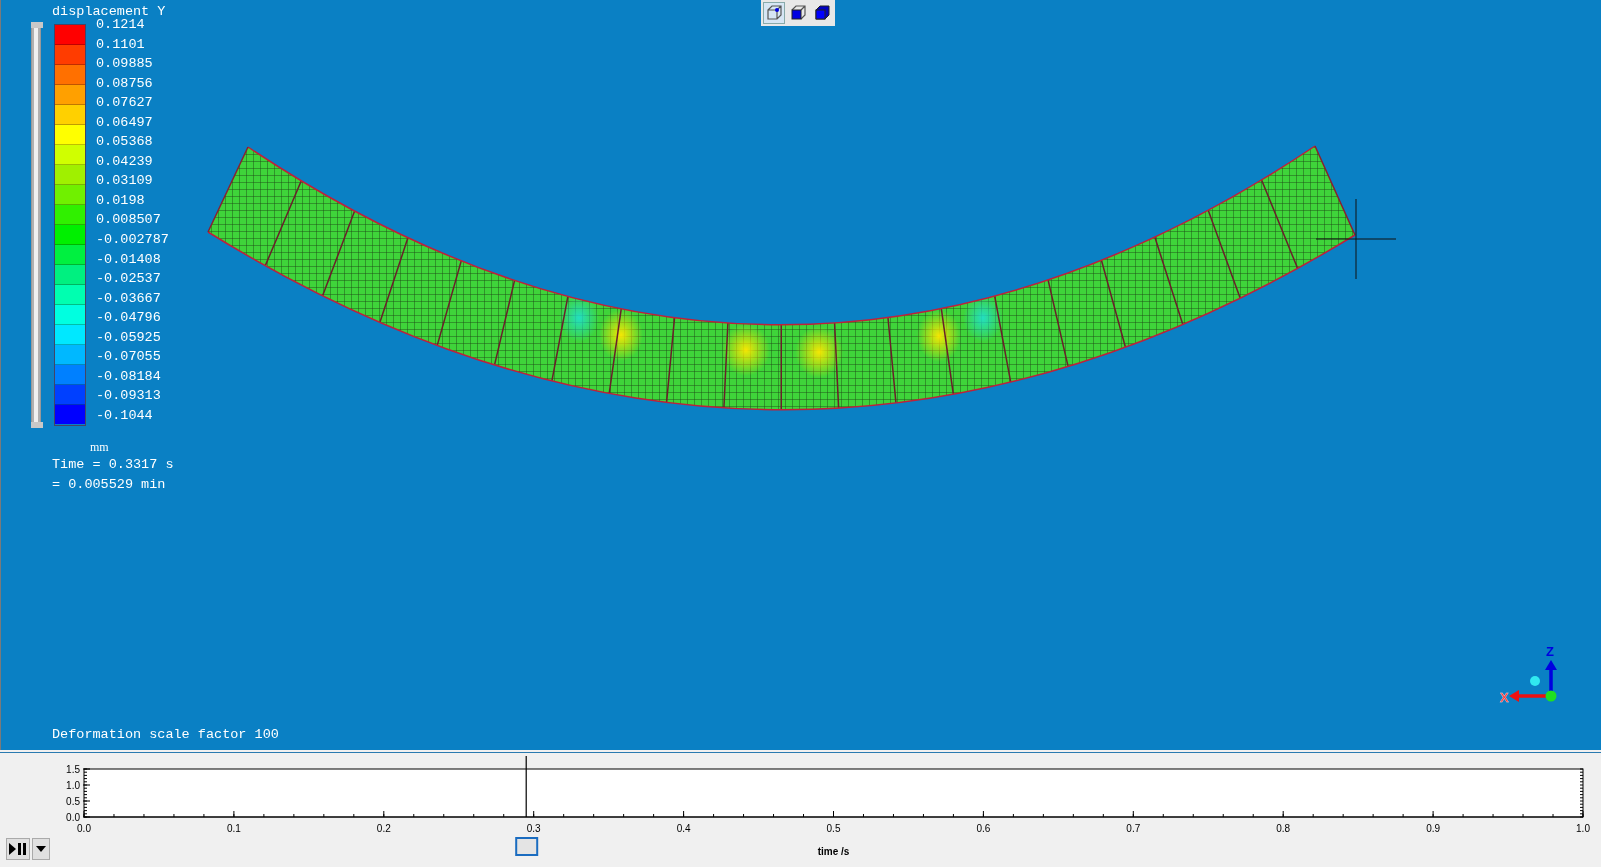 This screenshot has height=867, width=1601. Describe the element at coordinates (683, 828) in the screenshot. I see `tick-label: 0.4` at that location.